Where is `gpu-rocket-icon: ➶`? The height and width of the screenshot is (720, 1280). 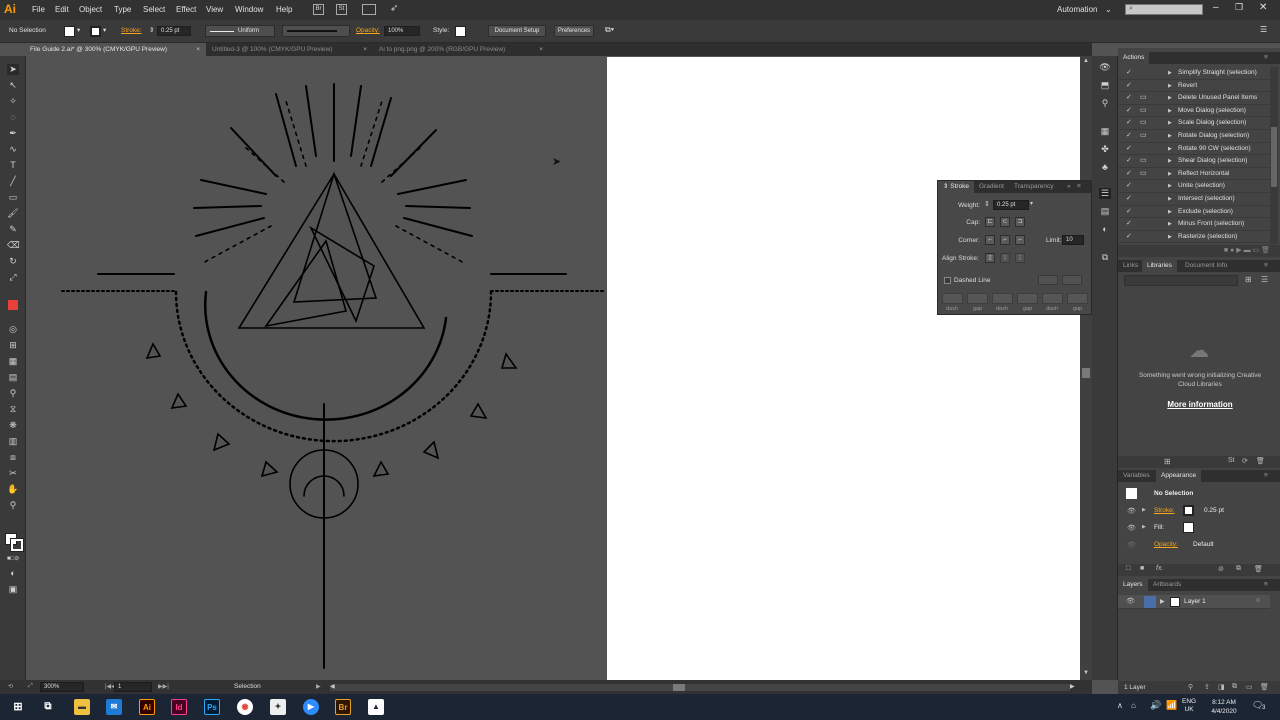 gpu-rocket-icon: ➶ is located at coordinates (394, 8).